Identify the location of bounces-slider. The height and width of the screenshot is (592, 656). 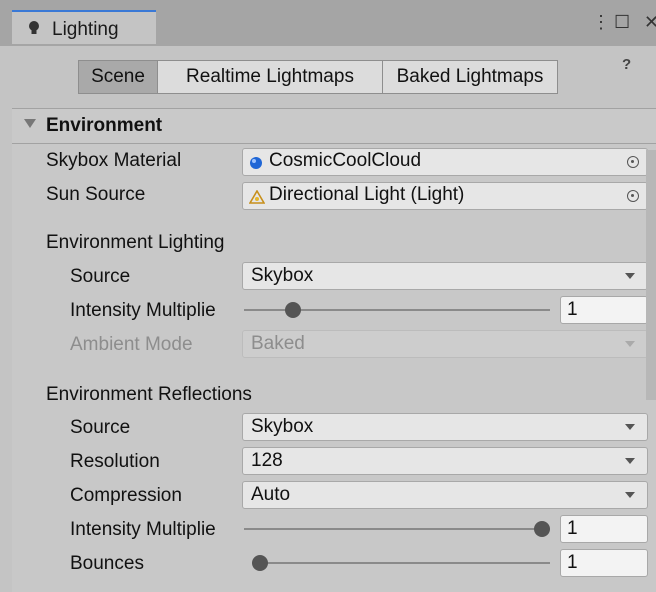
(401, 563).